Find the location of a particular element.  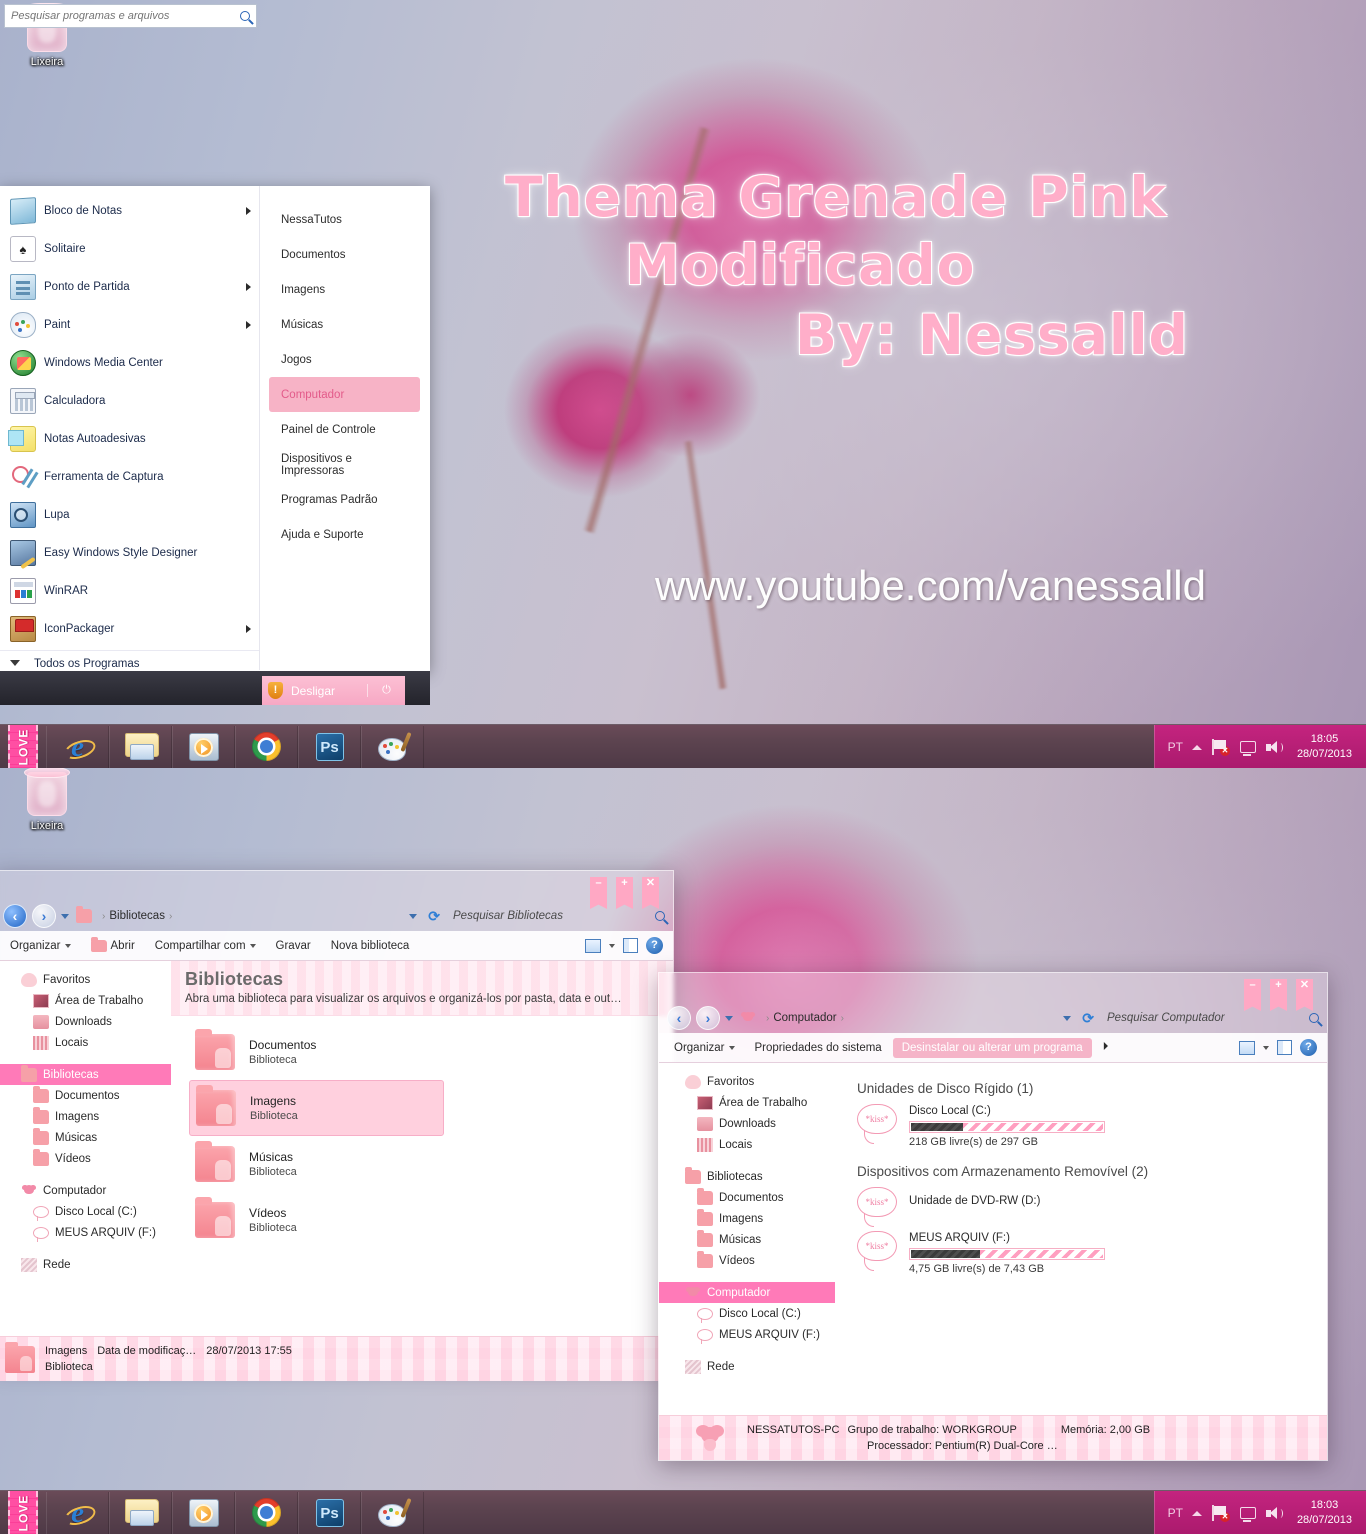

toolbar-desinstalar-ou-alterar-um-programa: Desinstalar ou alterar um programa is located at coordinates (992, 1047).